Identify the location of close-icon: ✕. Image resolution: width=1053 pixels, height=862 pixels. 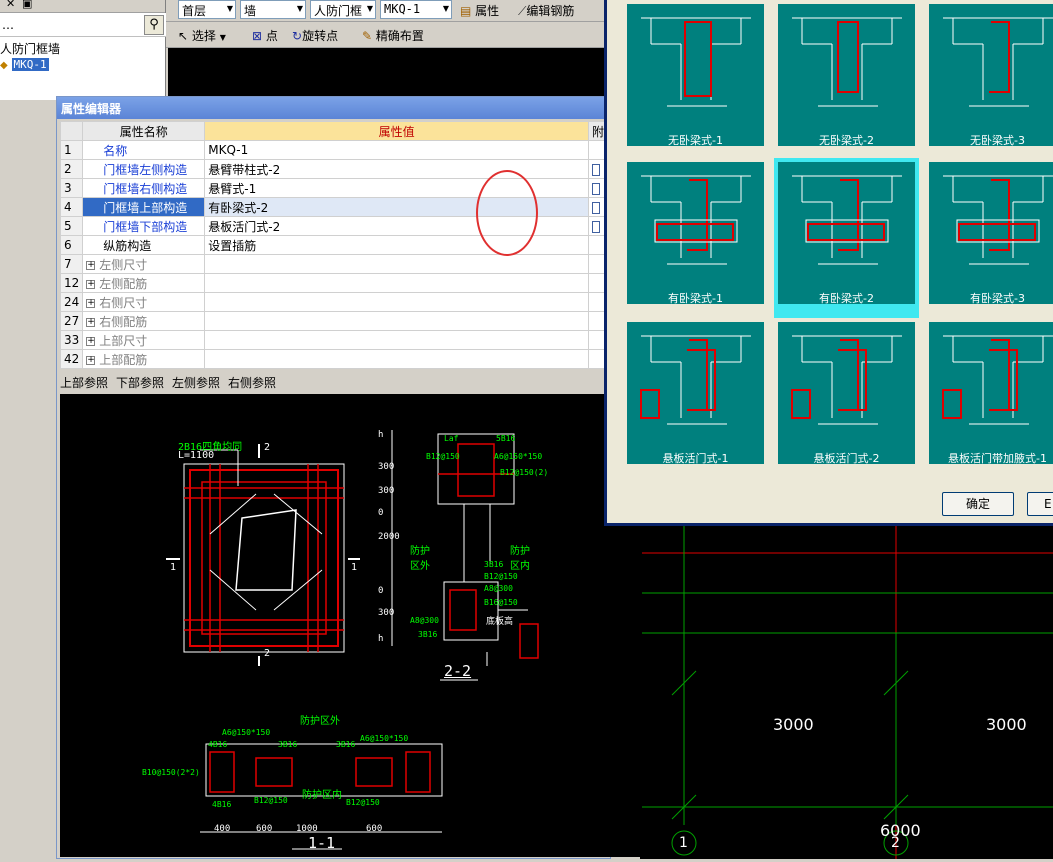
(10, 5).